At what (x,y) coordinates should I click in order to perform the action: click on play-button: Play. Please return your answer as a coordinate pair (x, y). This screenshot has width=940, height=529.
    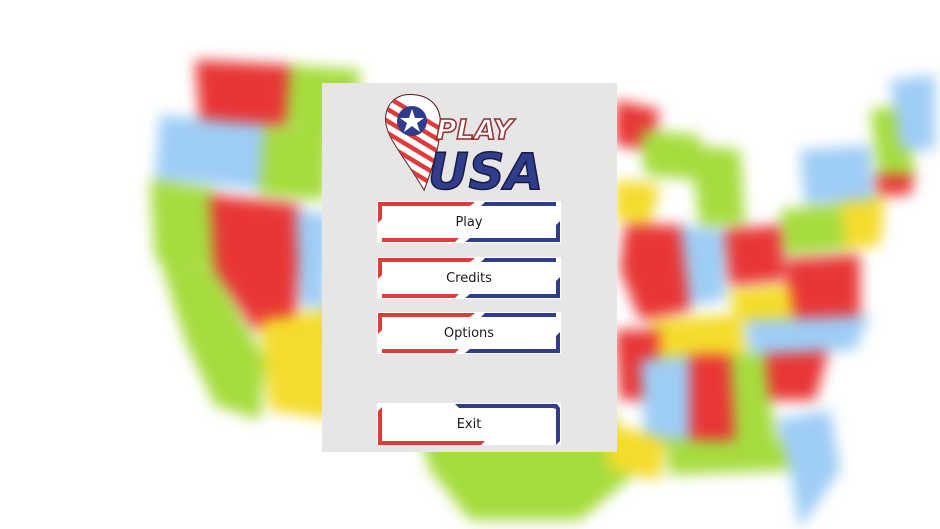
    Looking at the image, I should click on (469, 222).